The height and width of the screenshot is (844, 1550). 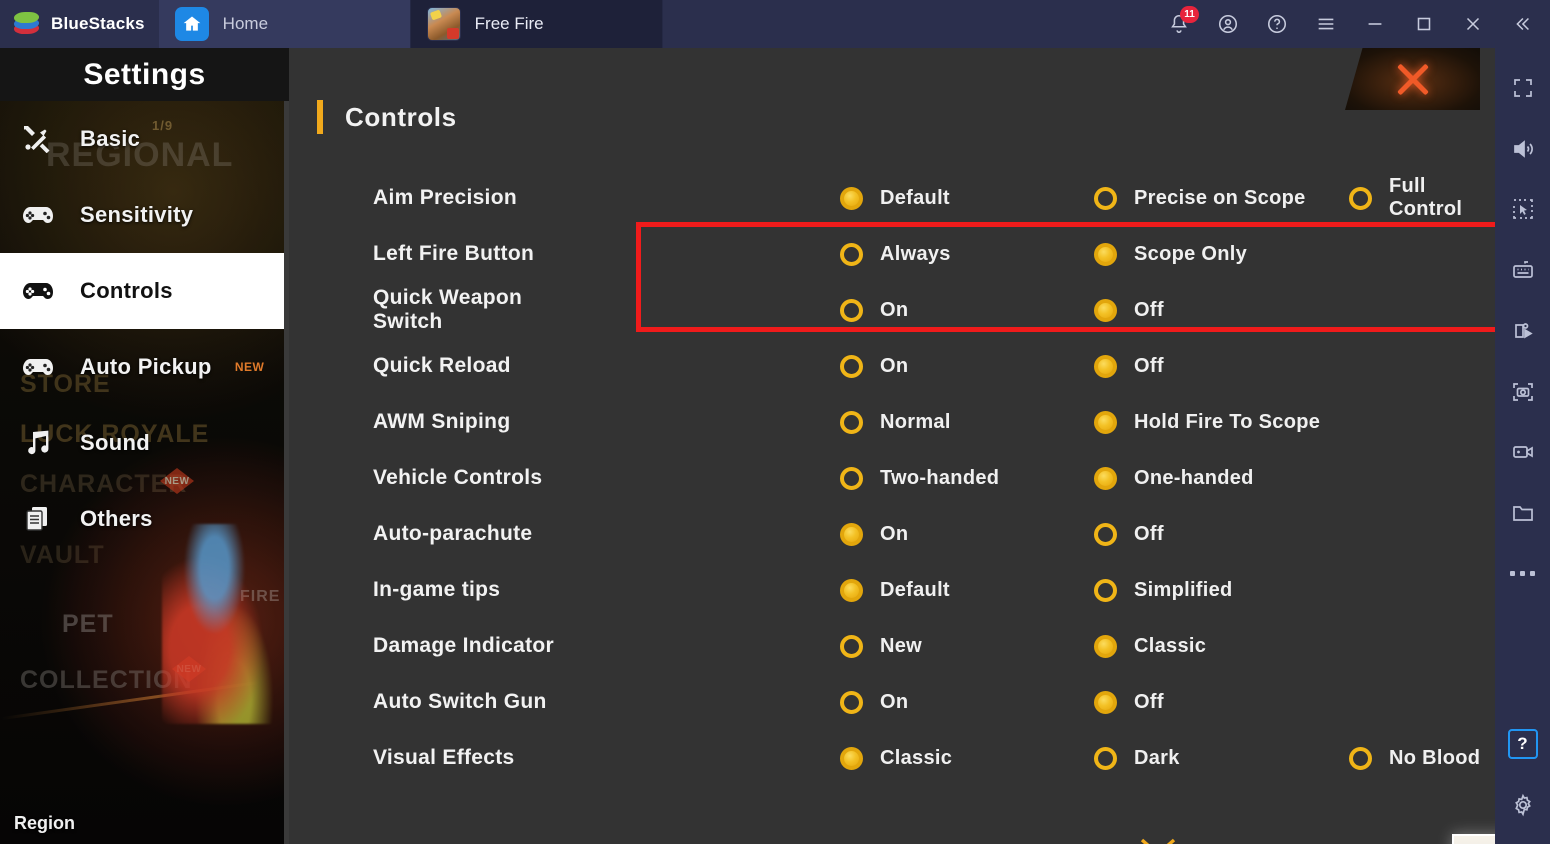 What do you see at coordinates (144, 215) in the screenshot?
I see `sidebar-item-sensitivity: Sensitivity` at bounding box center [144, 215].